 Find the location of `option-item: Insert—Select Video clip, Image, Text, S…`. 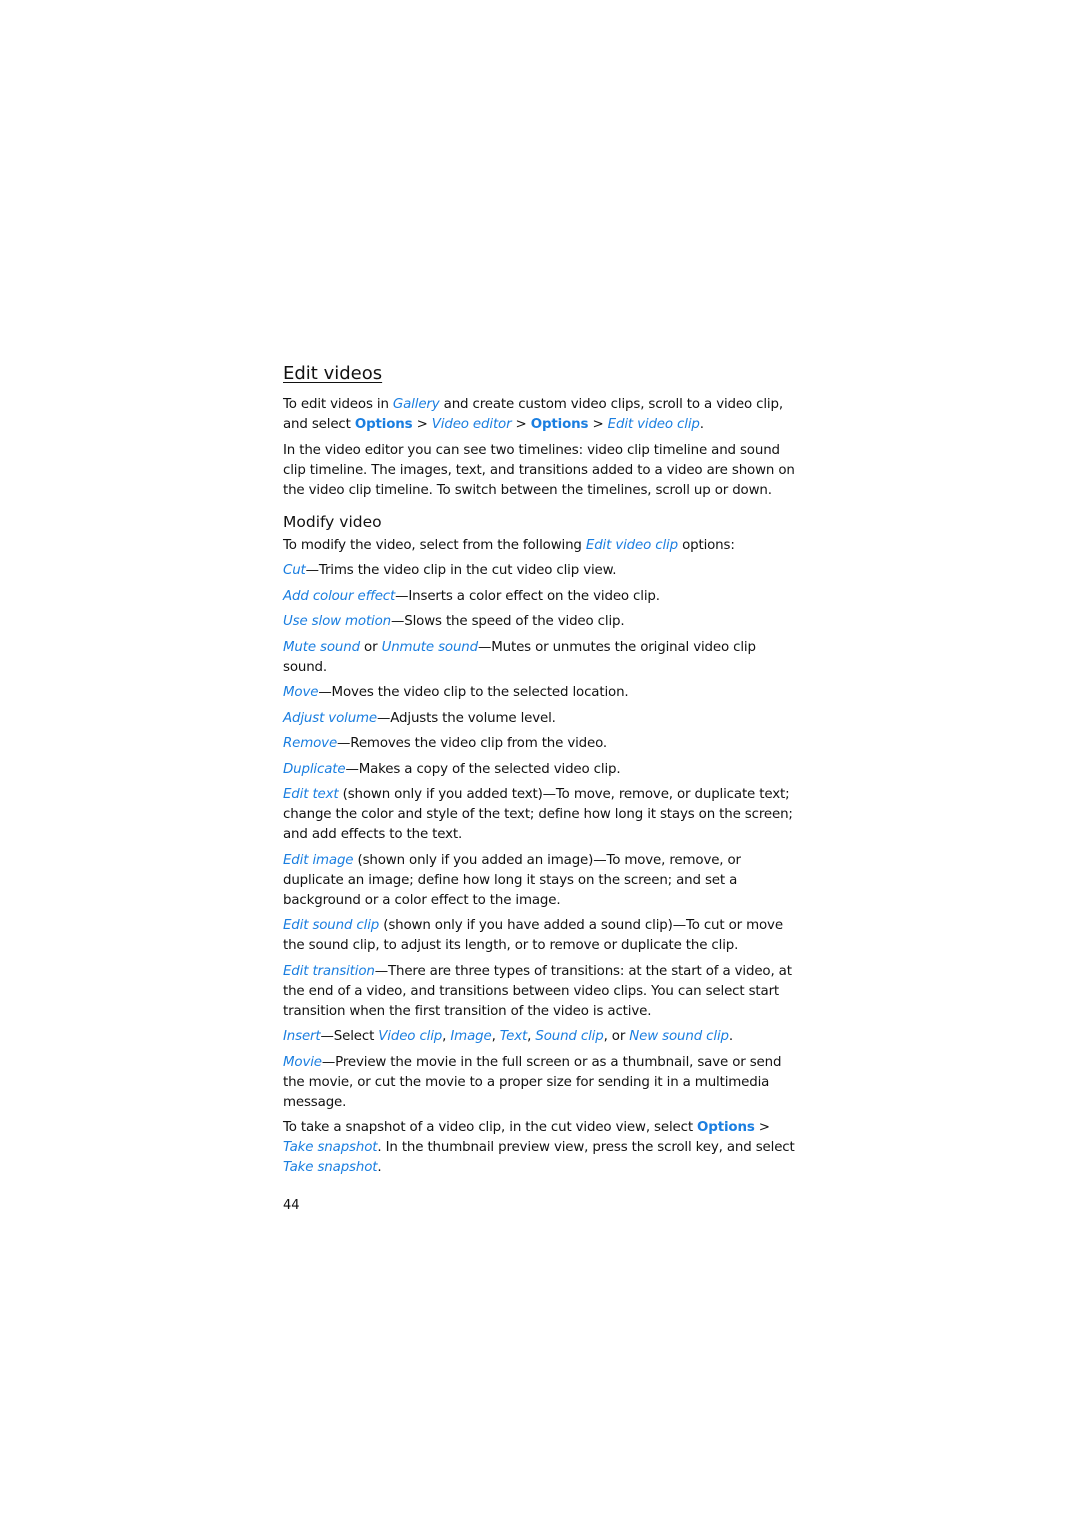

option-item: Insert—Select Video clip, Image, Text, S… is located at coordinates (543, 1037).